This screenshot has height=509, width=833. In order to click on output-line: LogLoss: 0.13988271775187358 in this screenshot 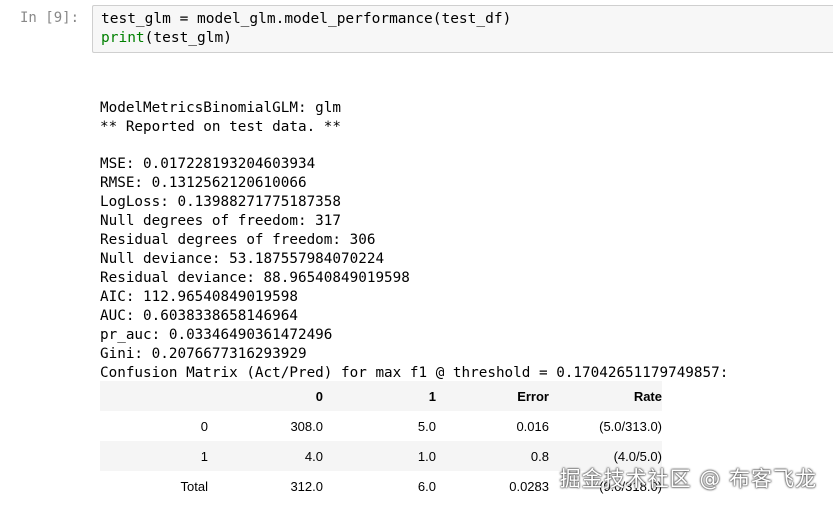, I will do `click(221, 202)`.